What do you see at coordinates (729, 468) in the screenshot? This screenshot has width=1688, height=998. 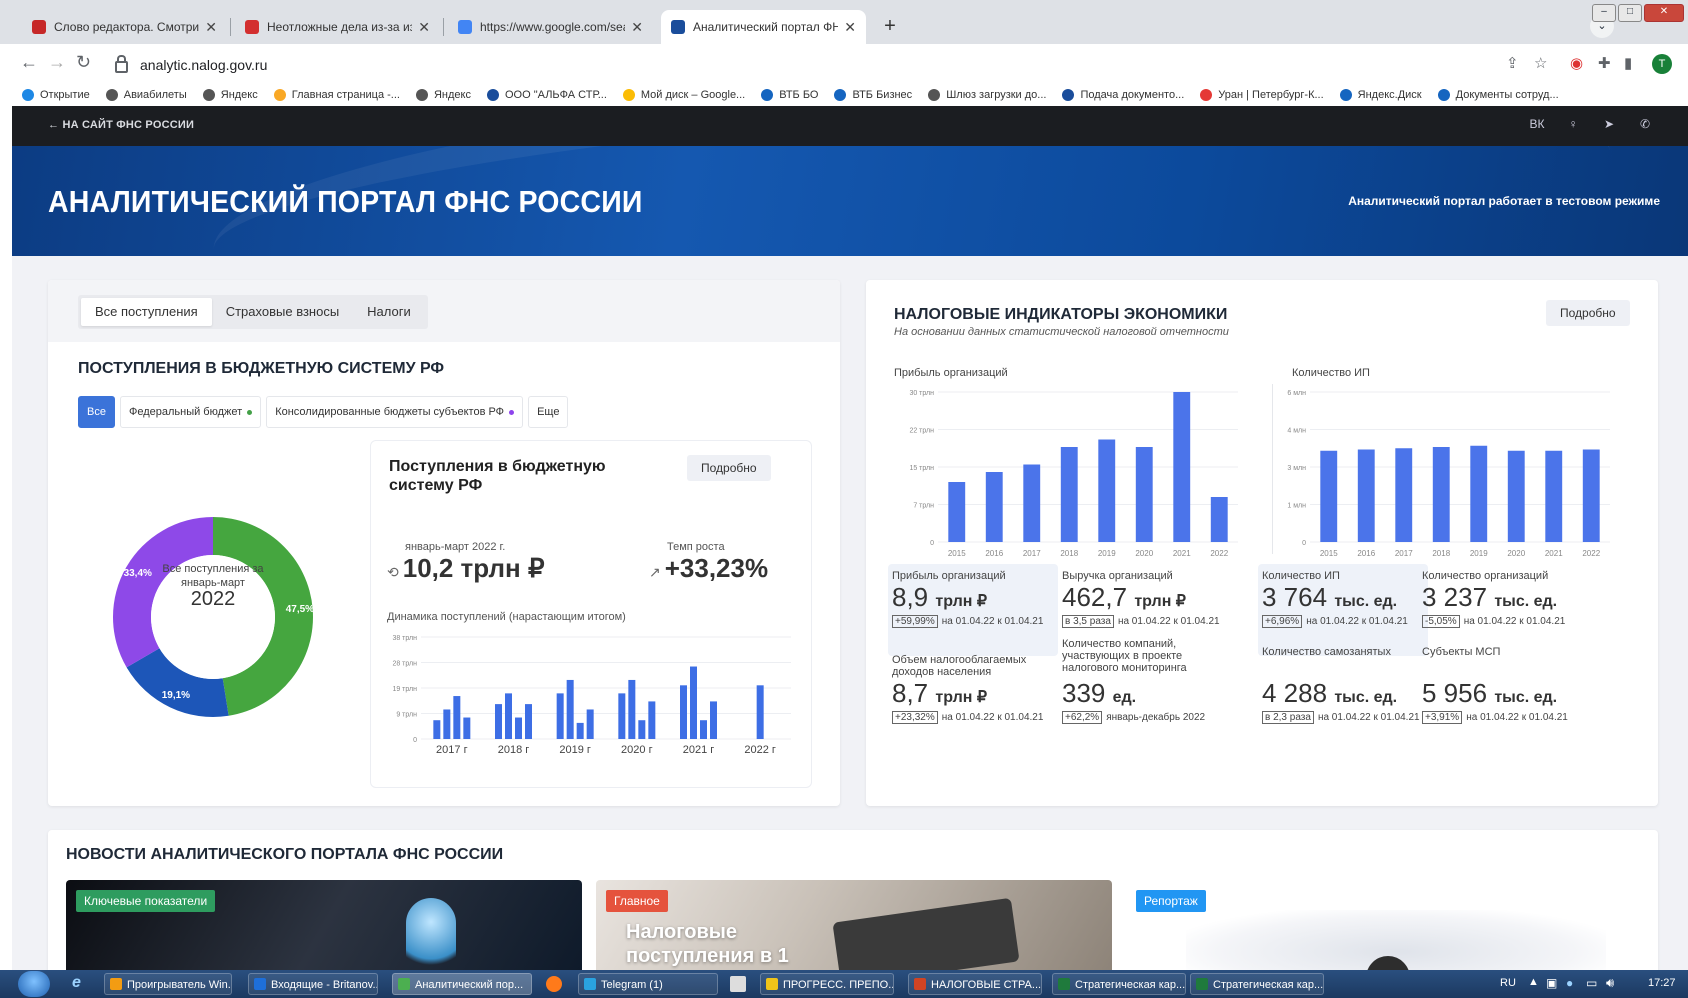 I see `summary-details-button: Подробно` at bounding box center [729, 468].